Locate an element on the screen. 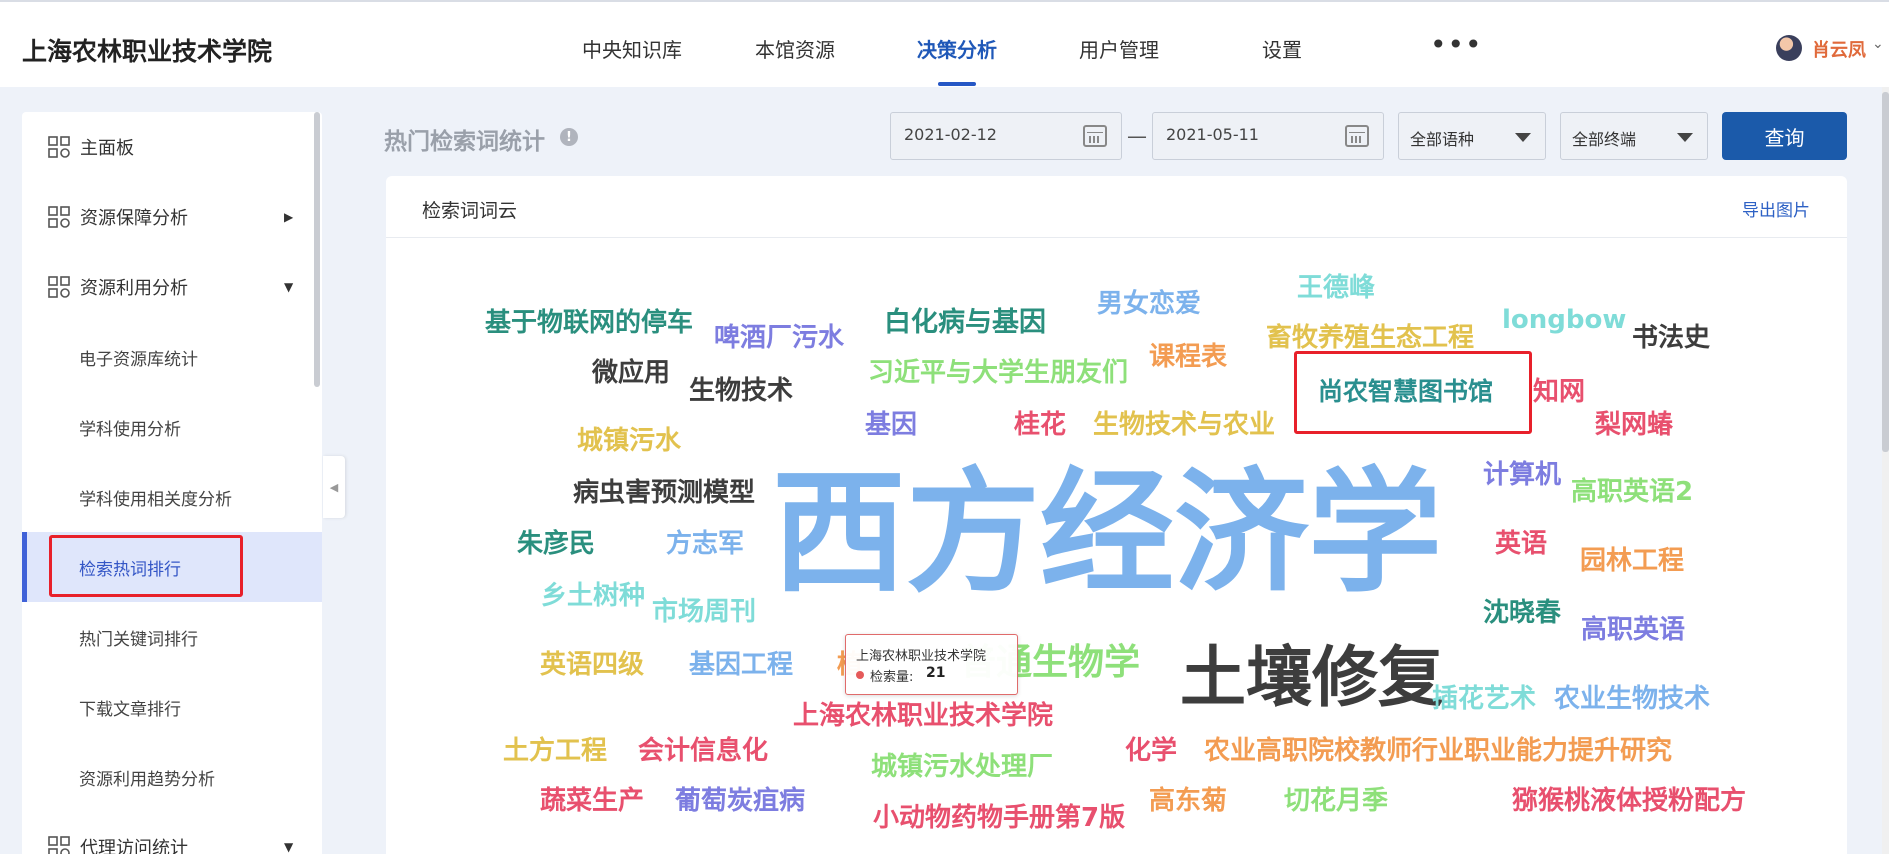  cloud-word: 男女恋爱 is located at coordinates (1149, 304).